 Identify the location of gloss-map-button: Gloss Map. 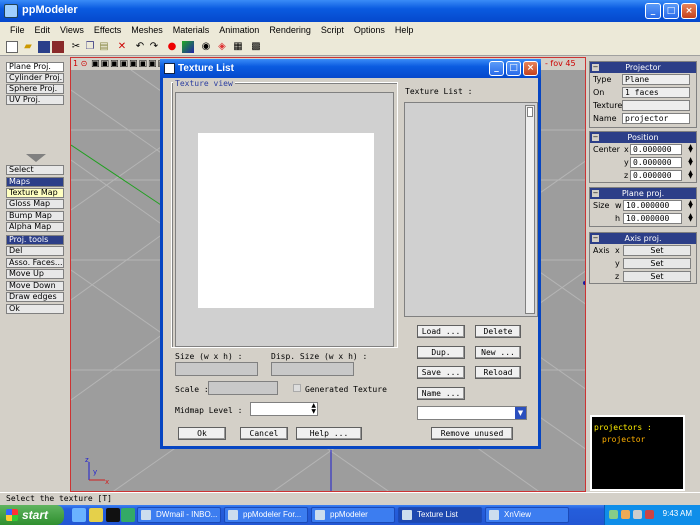
(35, 204).